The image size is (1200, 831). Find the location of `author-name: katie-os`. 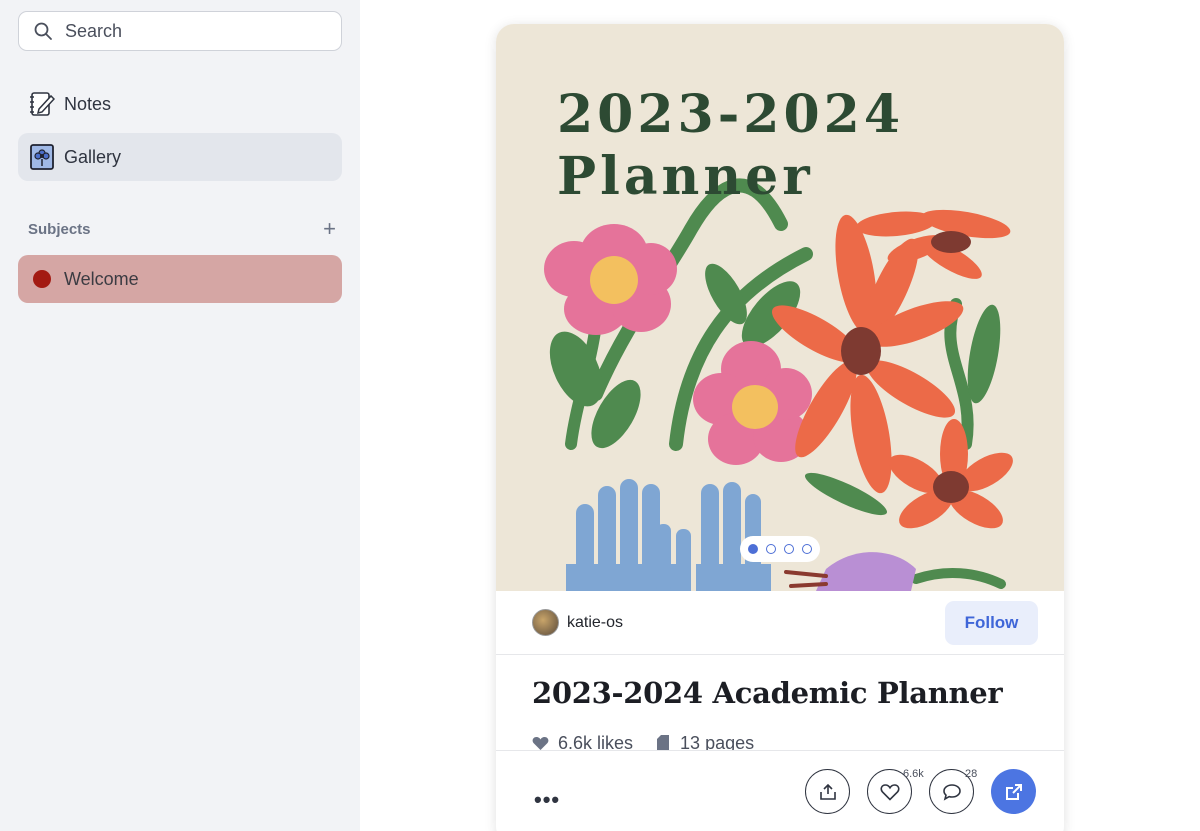

author-name: katie-os is located at coordinates (595, 623).